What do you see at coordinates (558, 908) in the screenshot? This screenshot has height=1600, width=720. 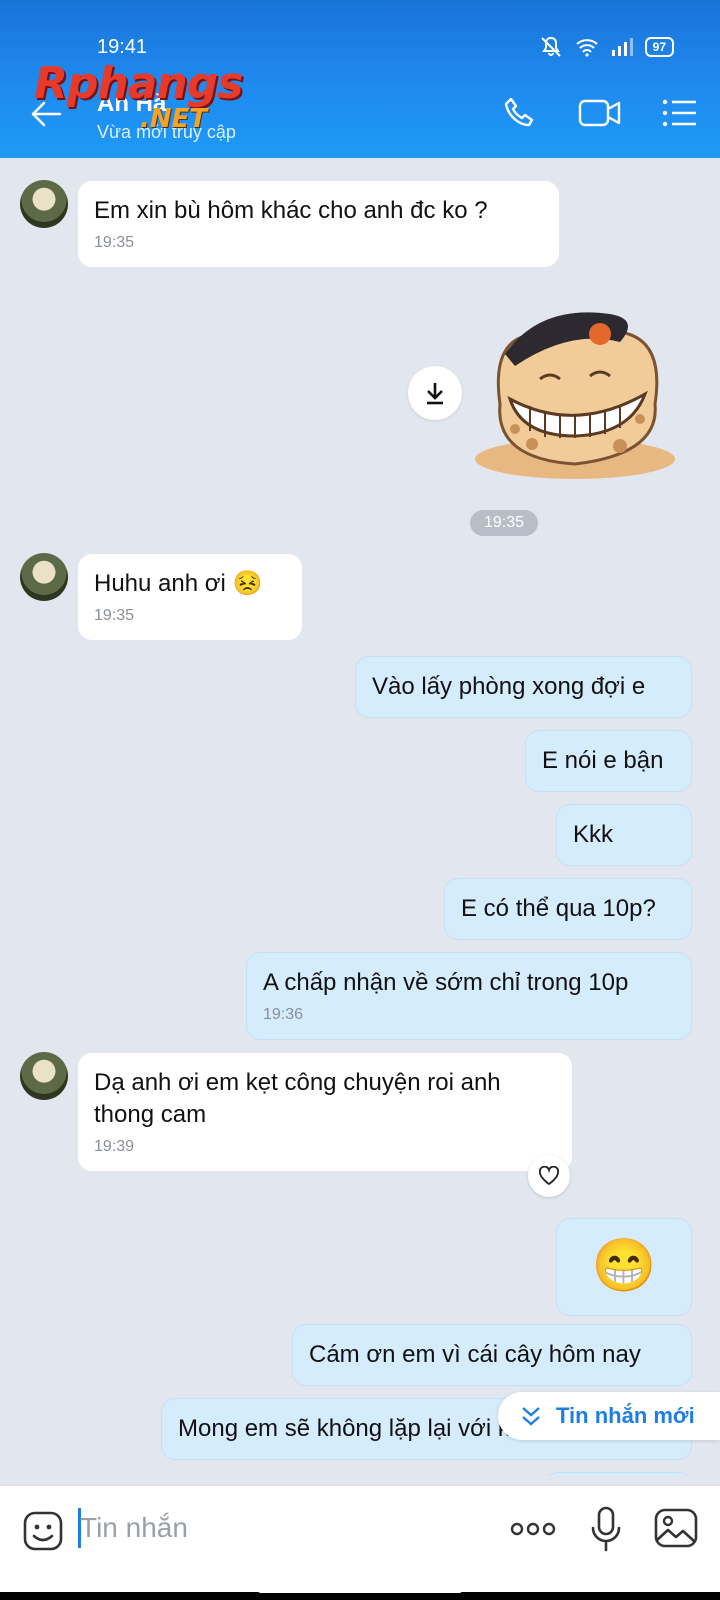 I see `message-text: E có thể qua 10p?` at bounding box center [558, 908].